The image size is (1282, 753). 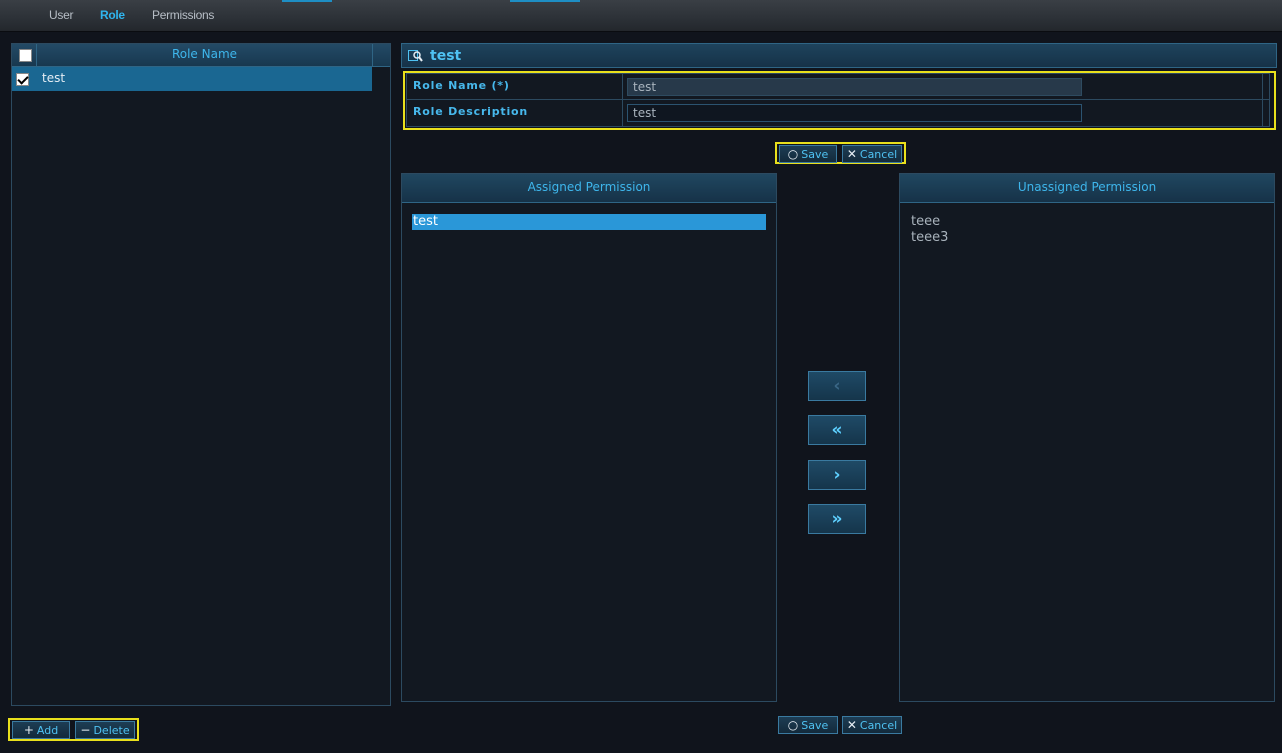 What do you see at coordinates (589, 188) in the screenshot?
I see `assigned-permission-header: Assigned Permission` at bounding box center [589, 188].